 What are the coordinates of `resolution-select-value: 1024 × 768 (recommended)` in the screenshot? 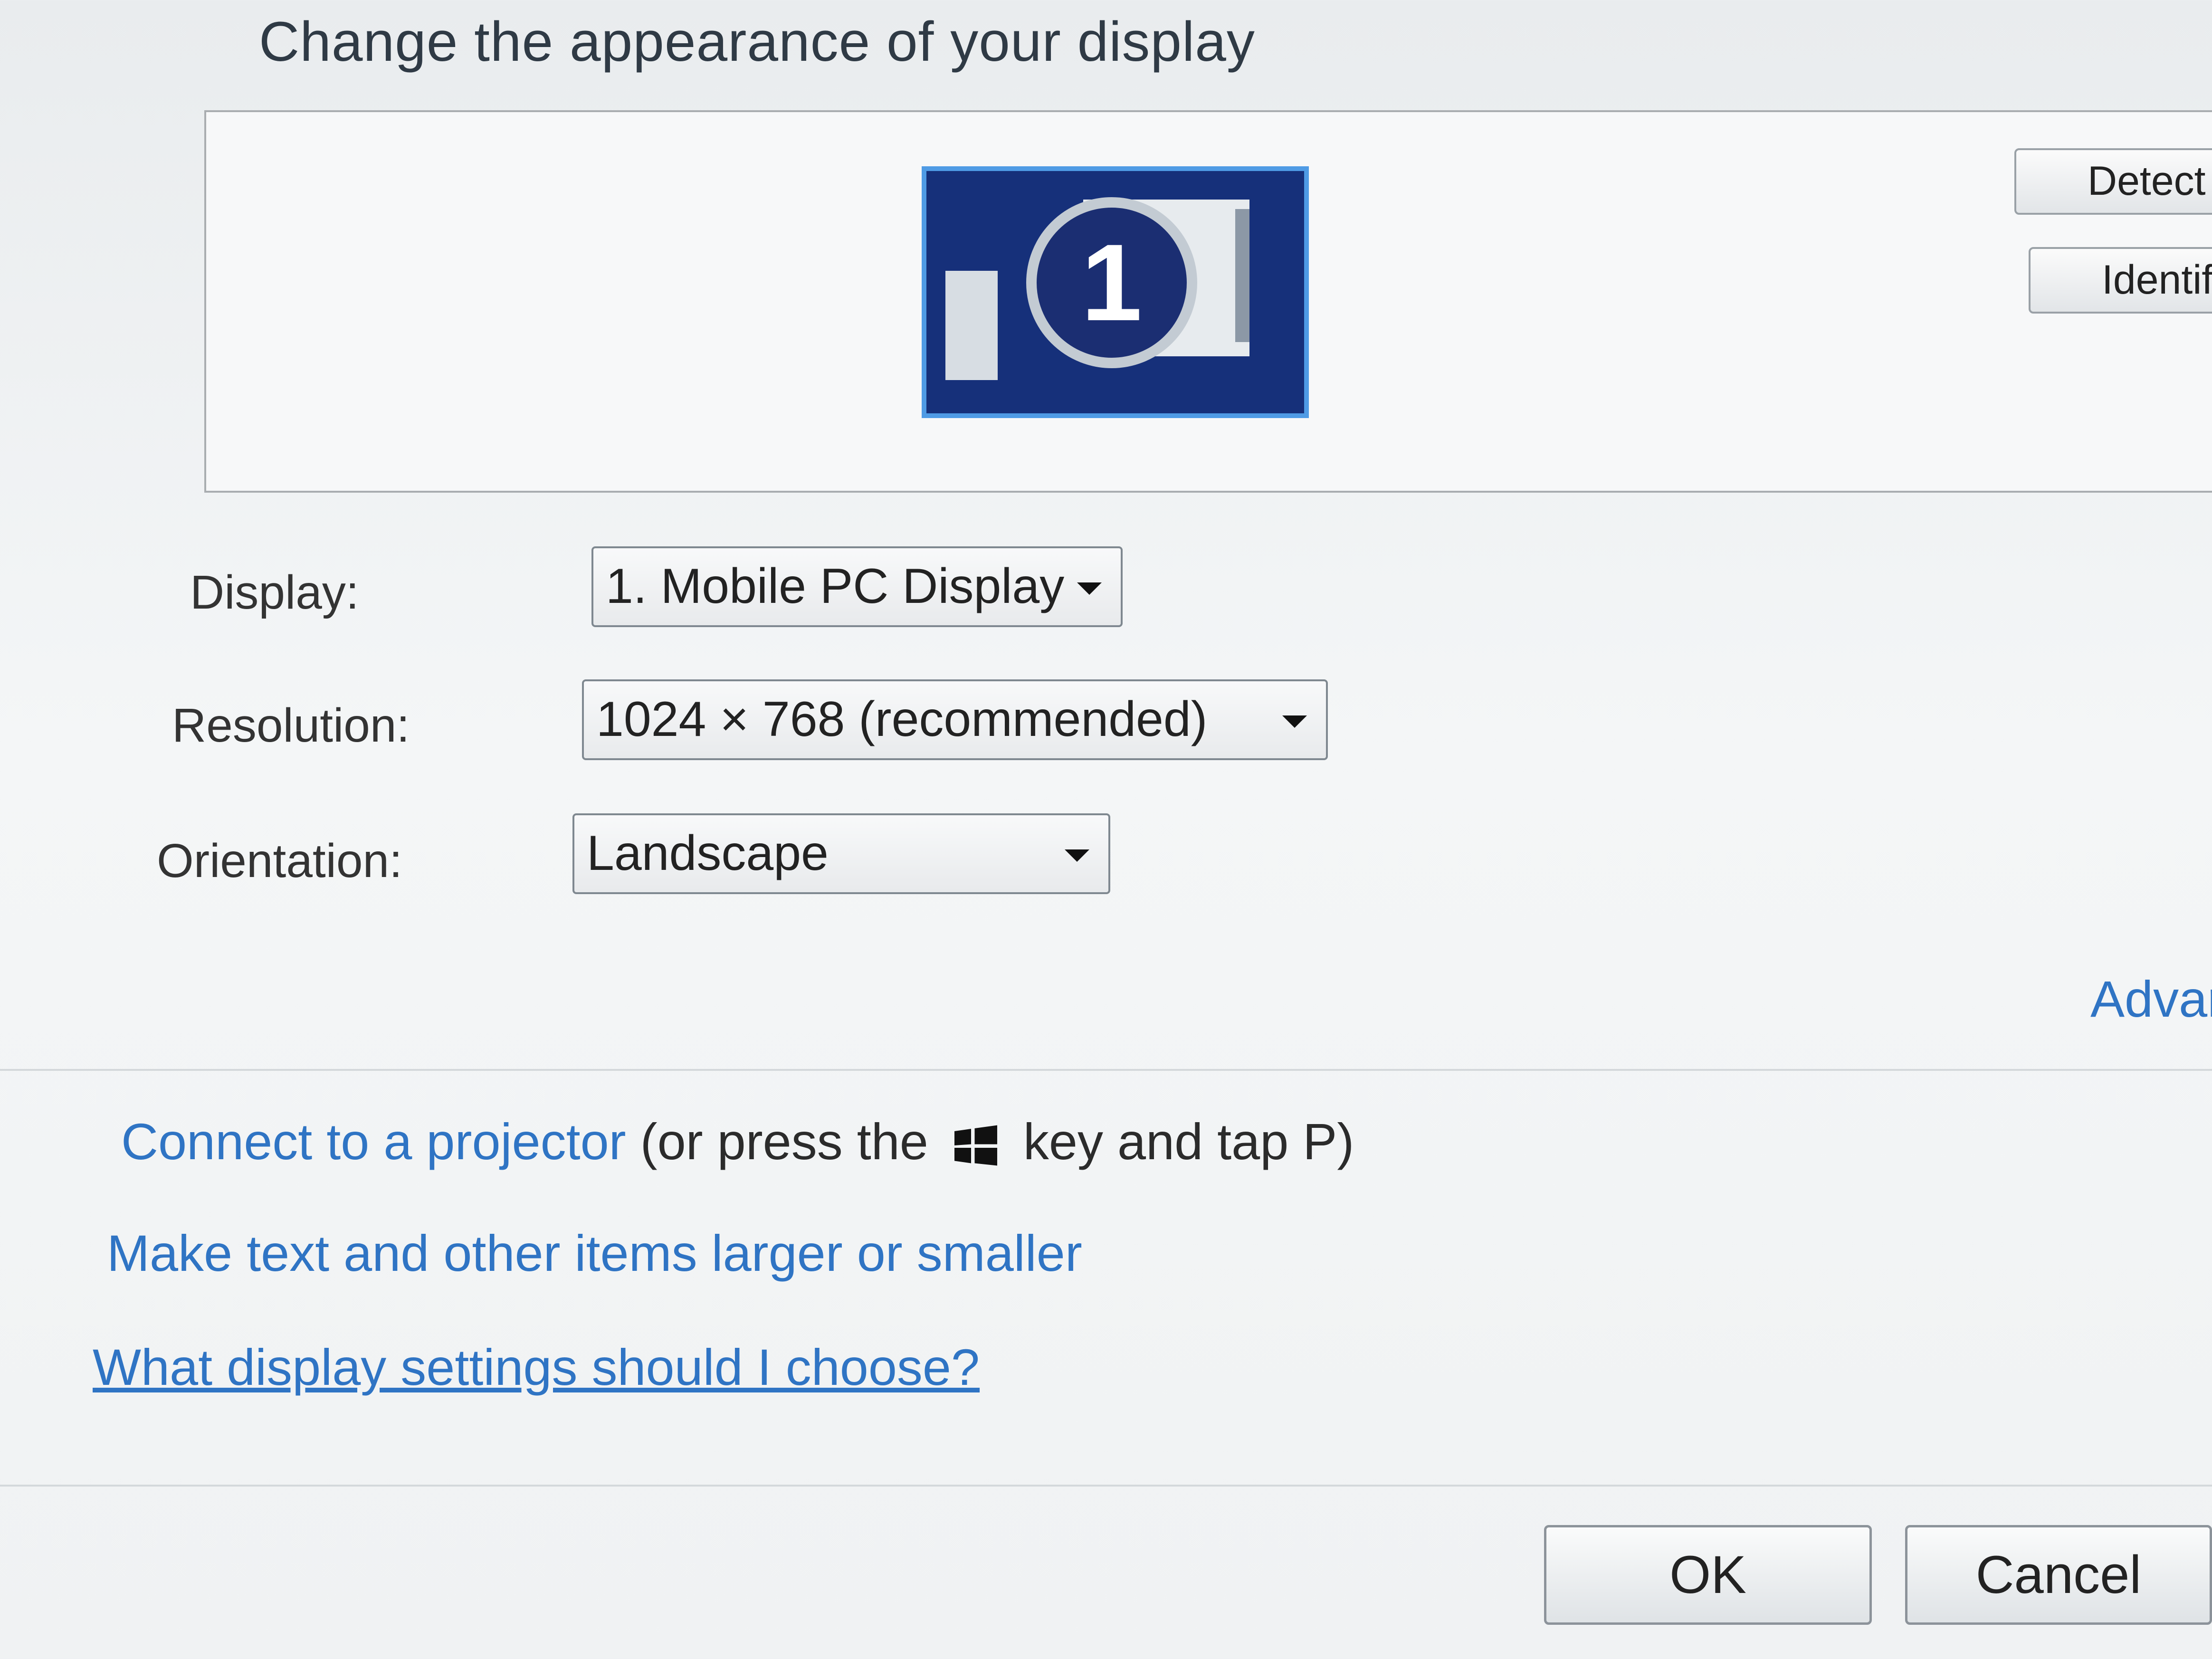 It's located at (902, 719).